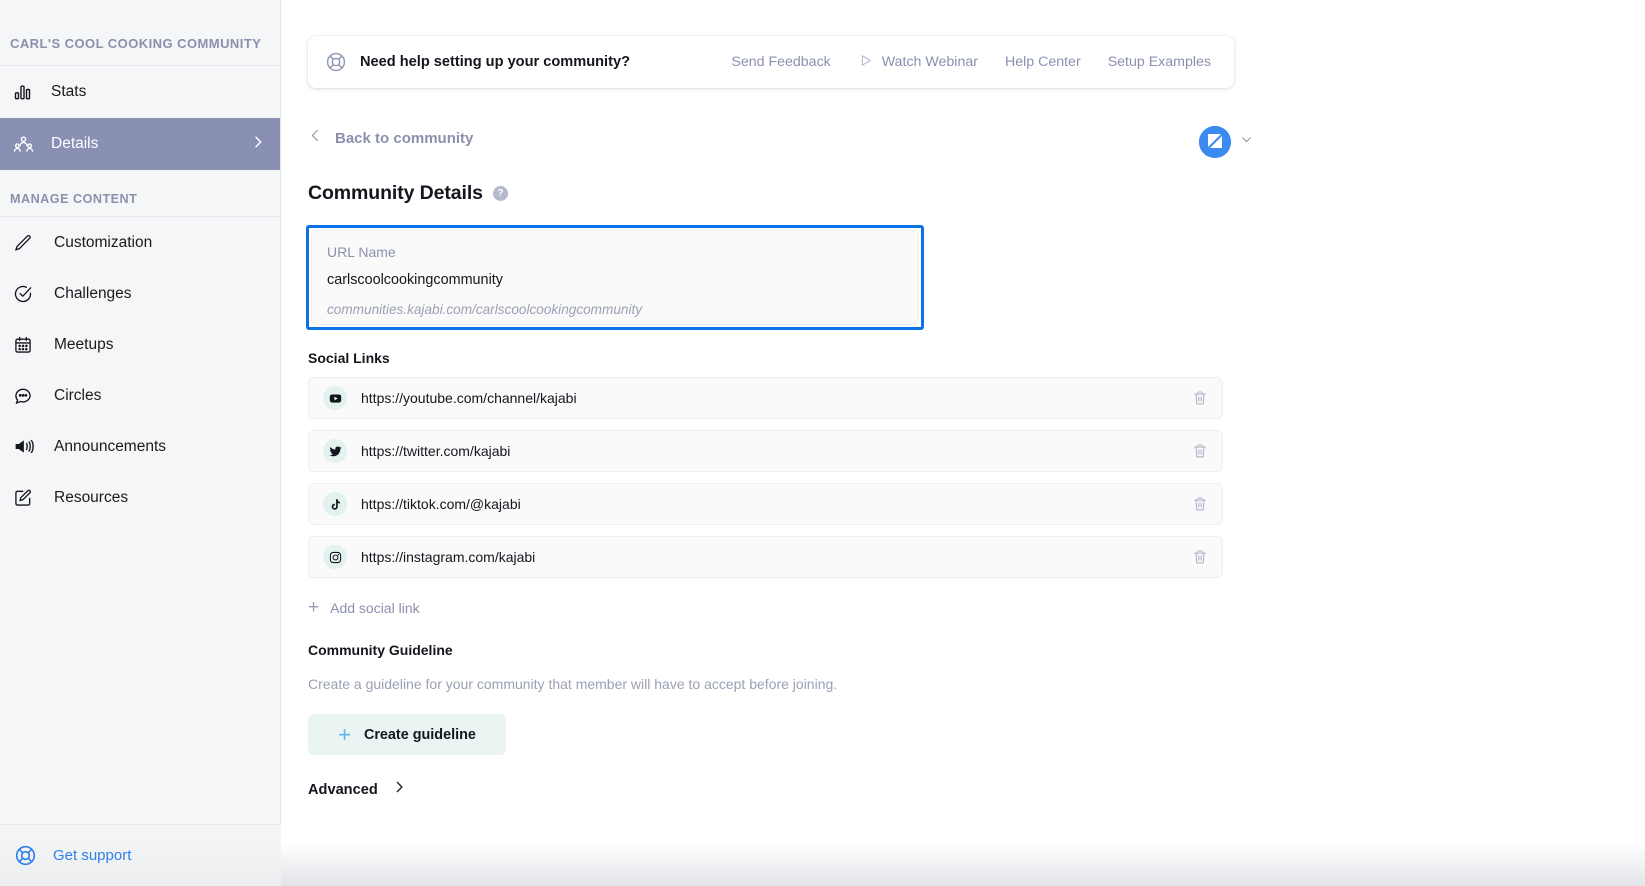 This screenshot has width=1645, height=886. What do you see at coordinates (865, 62) in the screenshot?
I see `play-triangle-icon` at bounding box center [865, 62].